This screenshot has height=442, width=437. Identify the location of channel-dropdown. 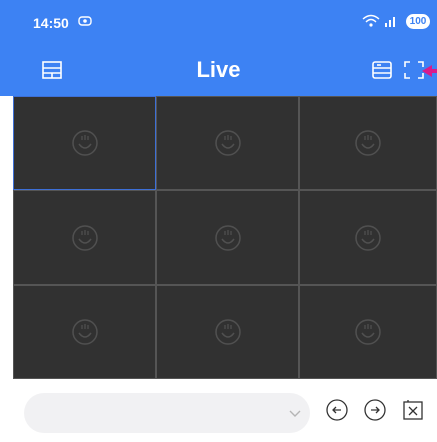
(167, 413).